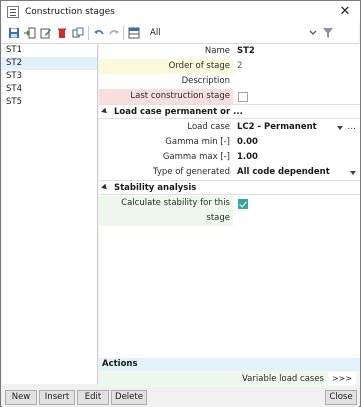 This screenshot has height=407, width=361. Describe the element at coordinates (166, 142) in the screenshot. I see `gamma-min-label: Gamma min [-]` at that location.